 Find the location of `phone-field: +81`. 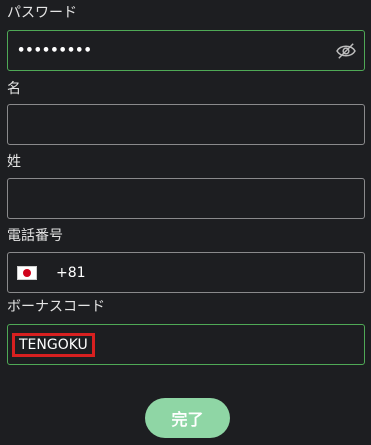

phone-field: +81 is located at coordinates (186, 272).